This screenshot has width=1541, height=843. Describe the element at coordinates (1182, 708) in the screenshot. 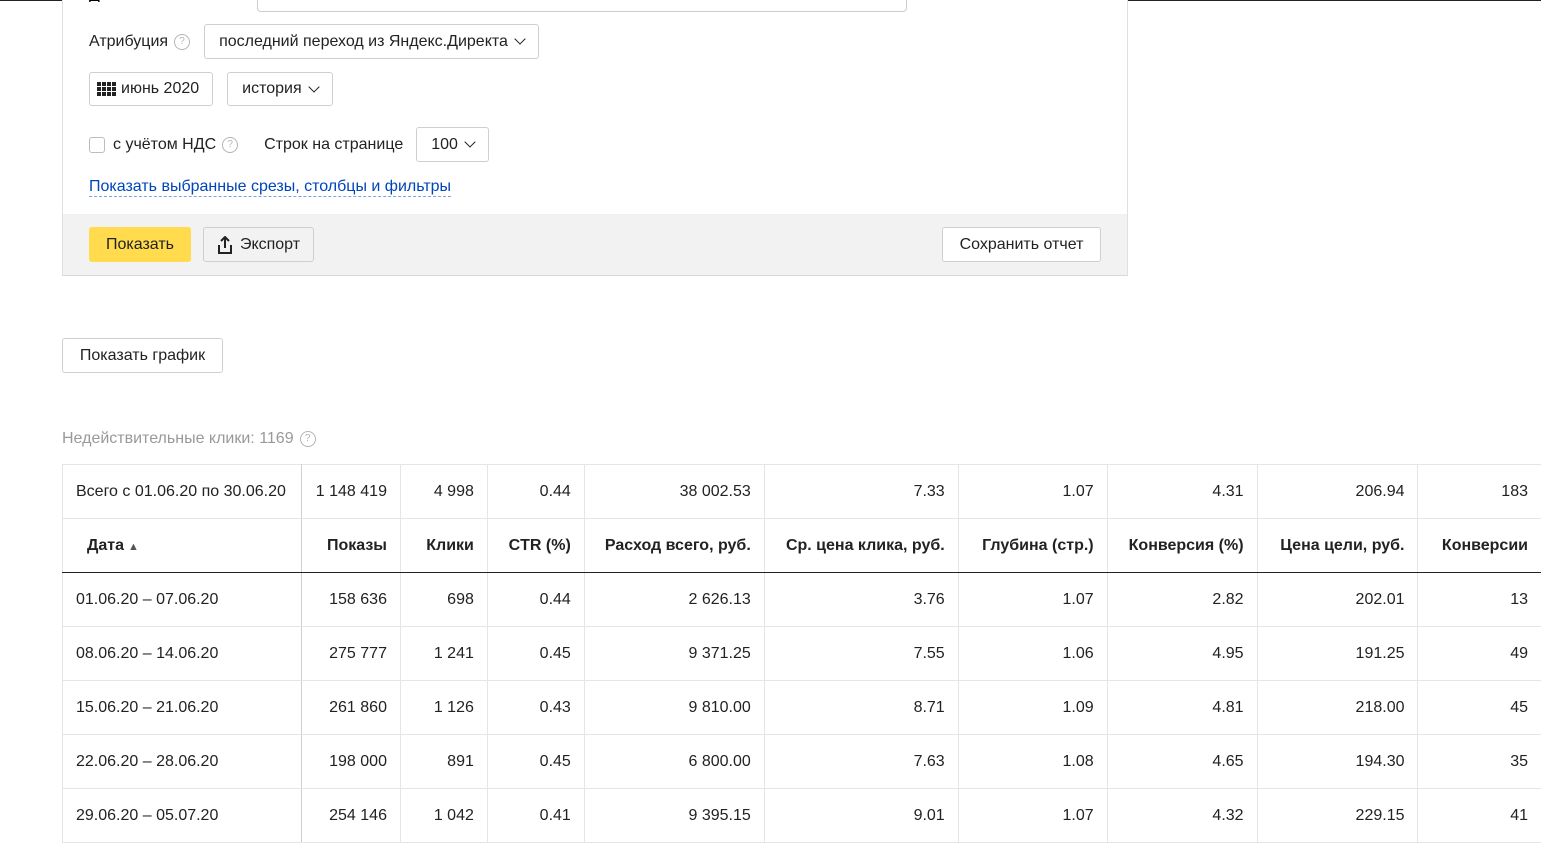

I see `table-cell: 4.81` at that location.